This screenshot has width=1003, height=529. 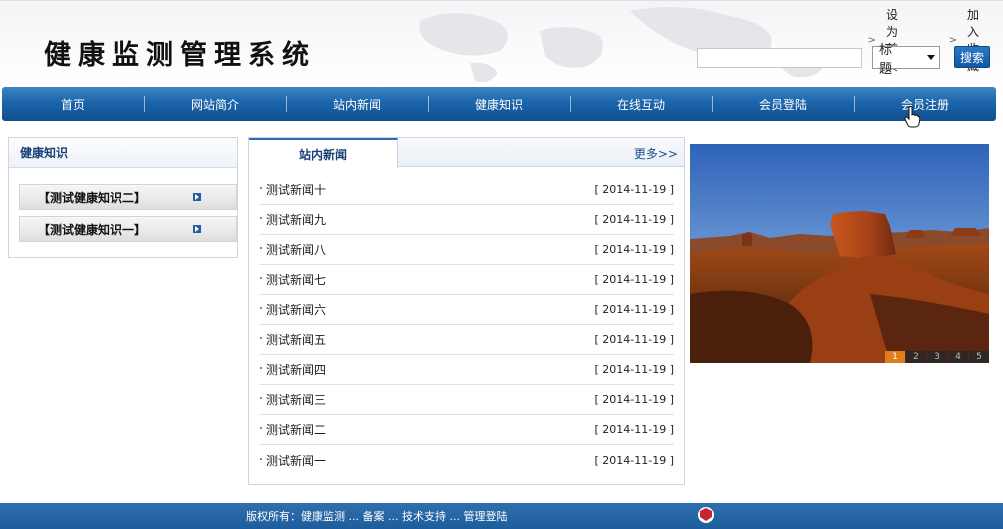 What do you see at coordinates (73, 104) in the screenshot?
I see `nav-item-home: 首页` at bounding box center [73, 104].